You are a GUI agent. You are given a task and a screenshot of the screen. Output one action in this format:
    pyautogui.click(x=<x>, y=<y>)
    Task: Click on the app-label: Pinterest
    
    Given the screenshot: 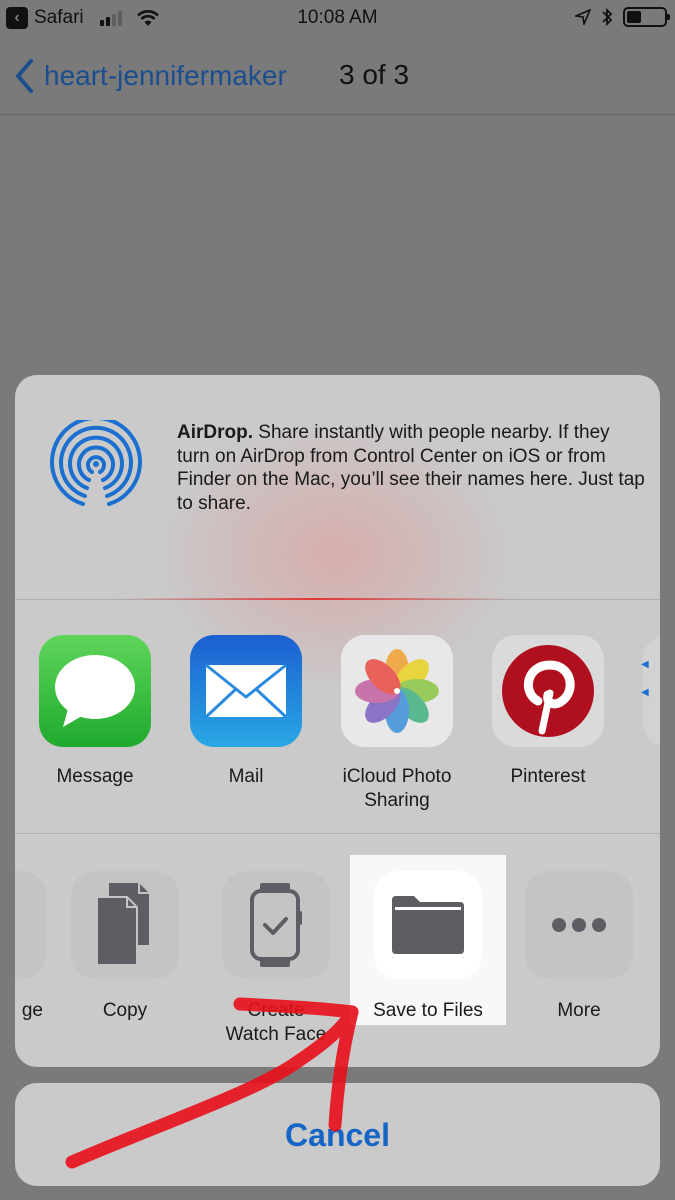 What is the action you would take?
    pyautogui.click(x=548, y=776)
    